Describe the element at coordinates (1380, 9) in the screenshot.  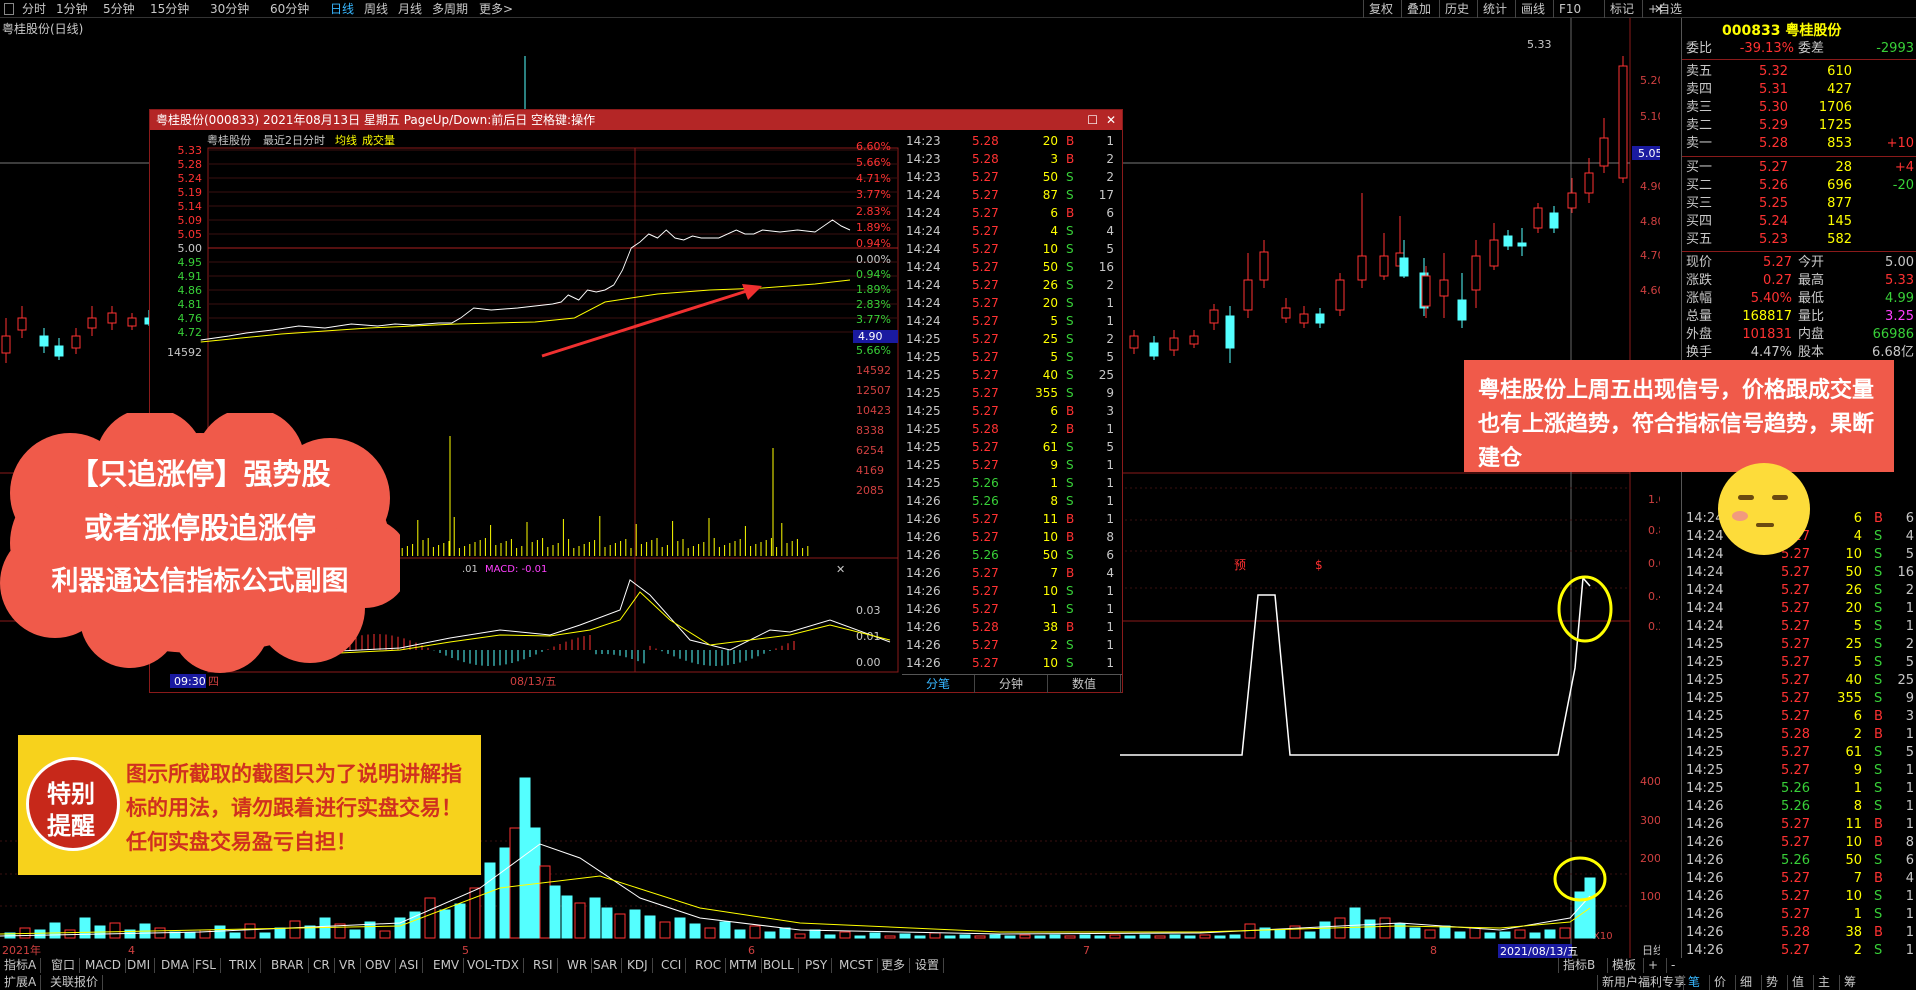
I see `toolbar-0: 复权` at that location.